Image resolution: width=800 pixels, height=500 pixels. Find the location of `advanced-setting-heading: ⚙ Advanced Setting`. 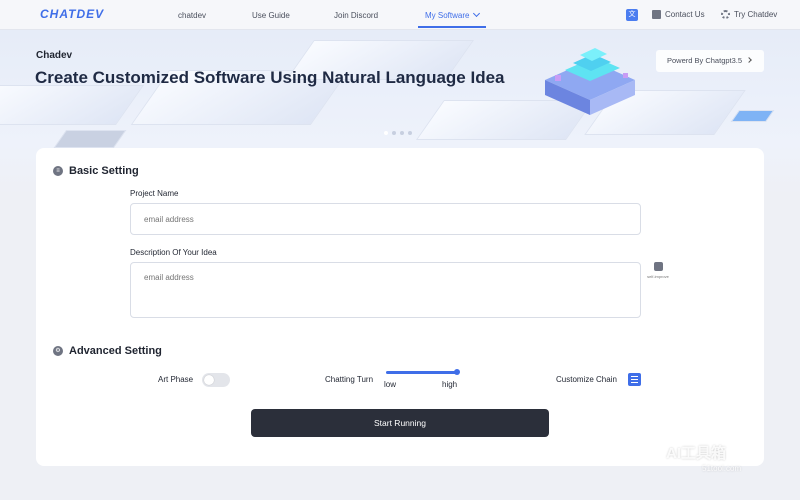

advanced-setting-heading: ⚙ Advanced Setting is located at coordinates (107, 351).